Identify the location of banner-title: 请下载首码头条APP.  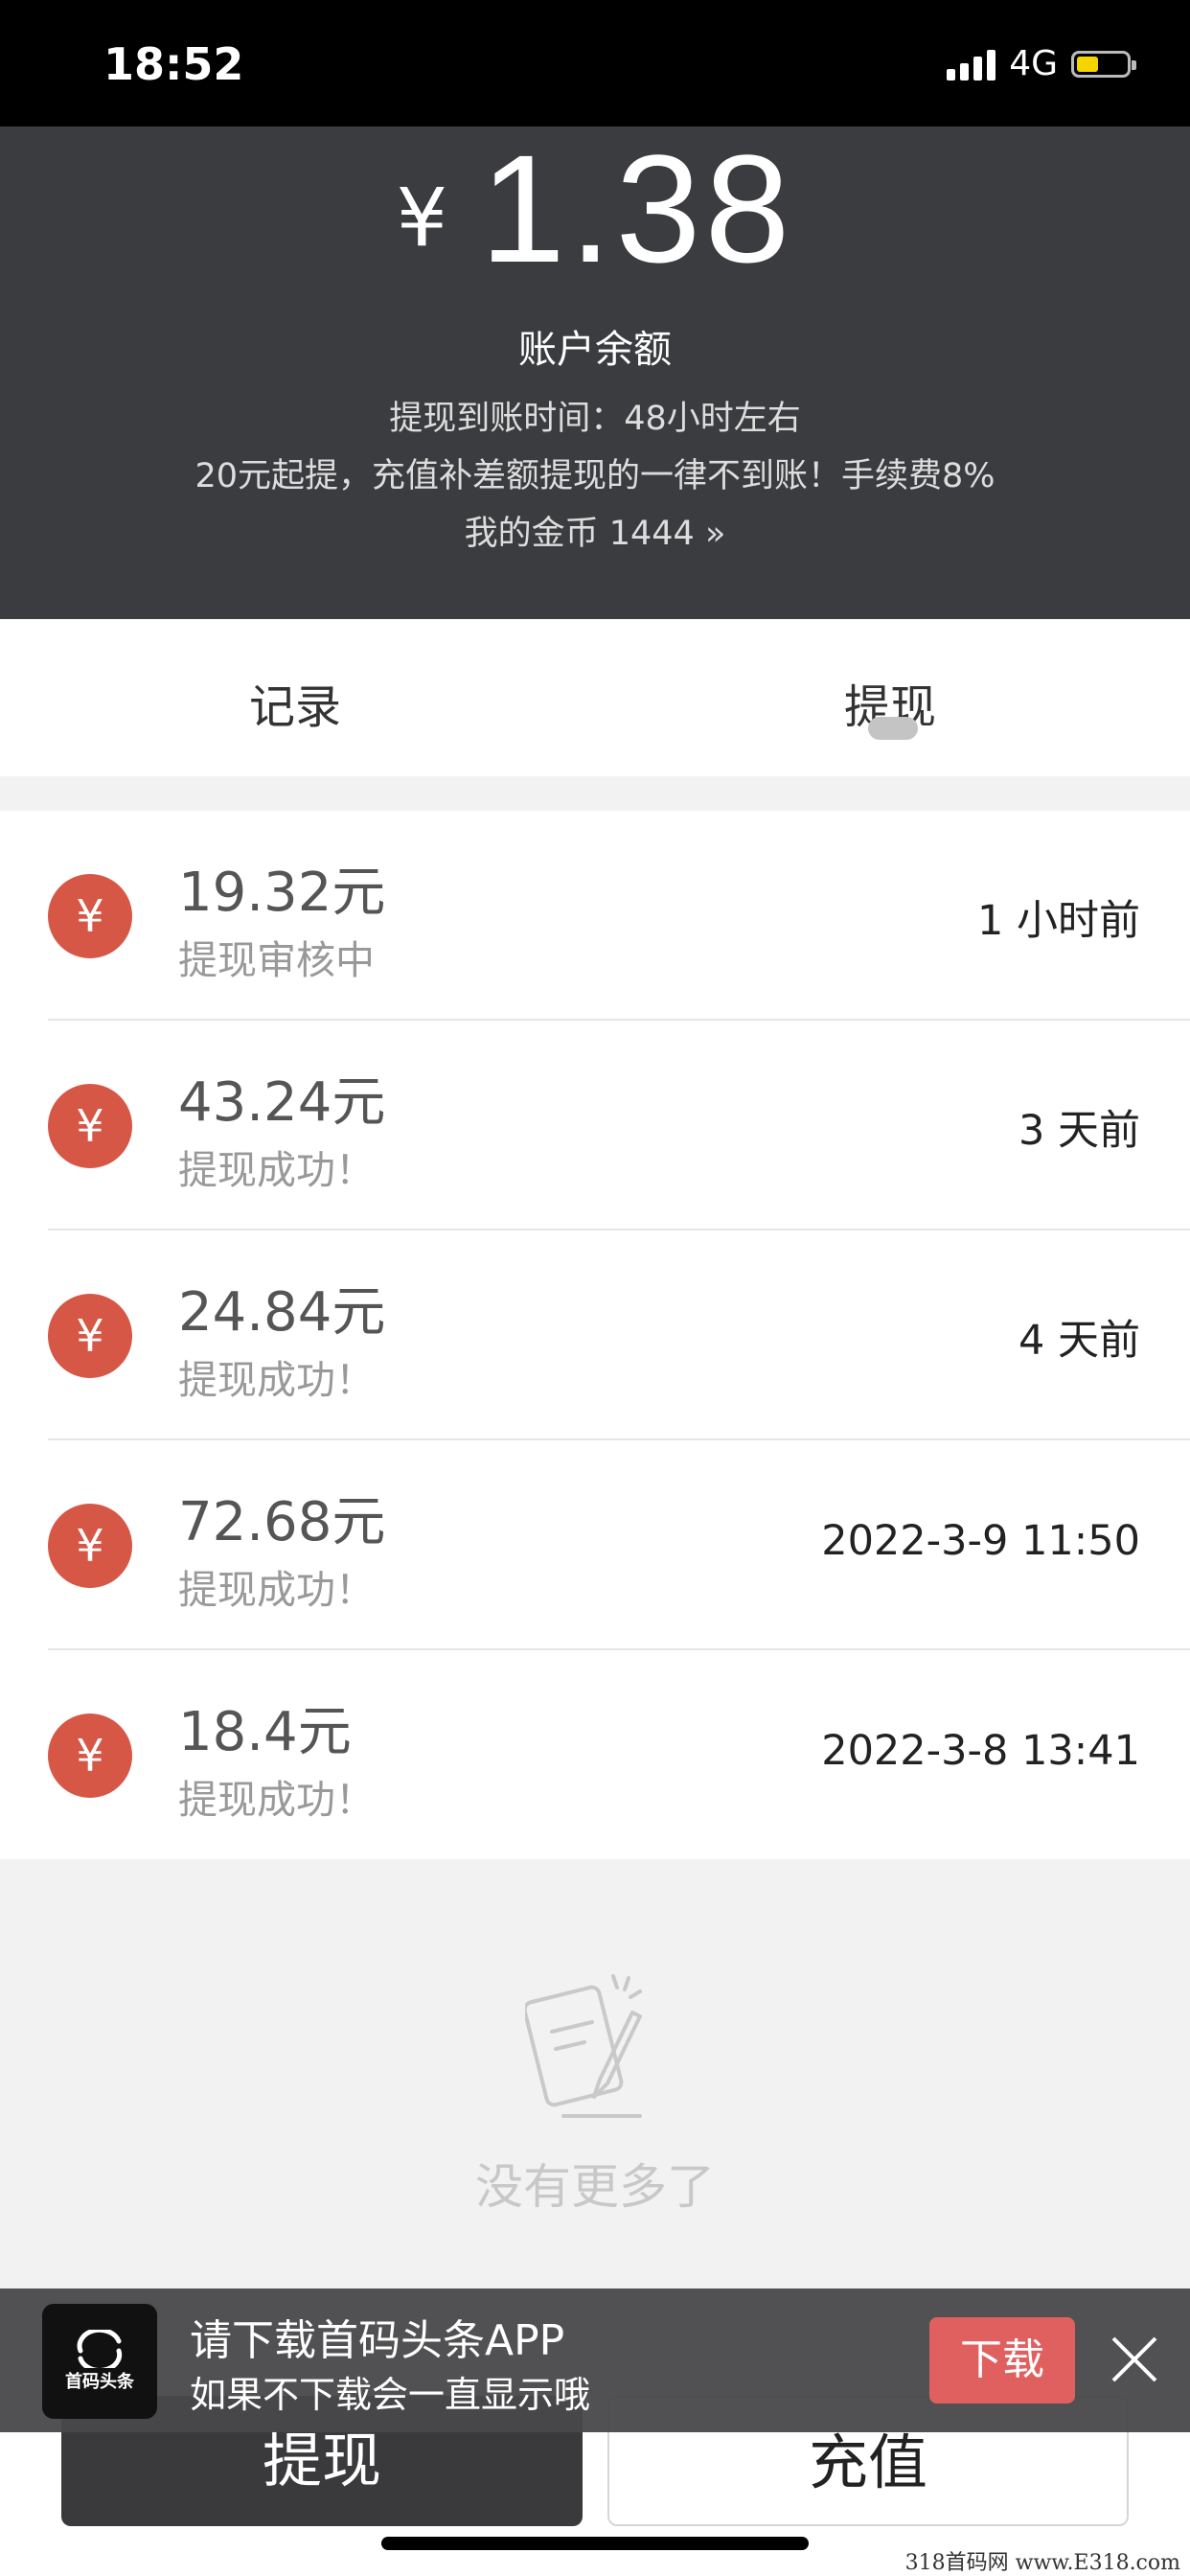
(378, 2340).